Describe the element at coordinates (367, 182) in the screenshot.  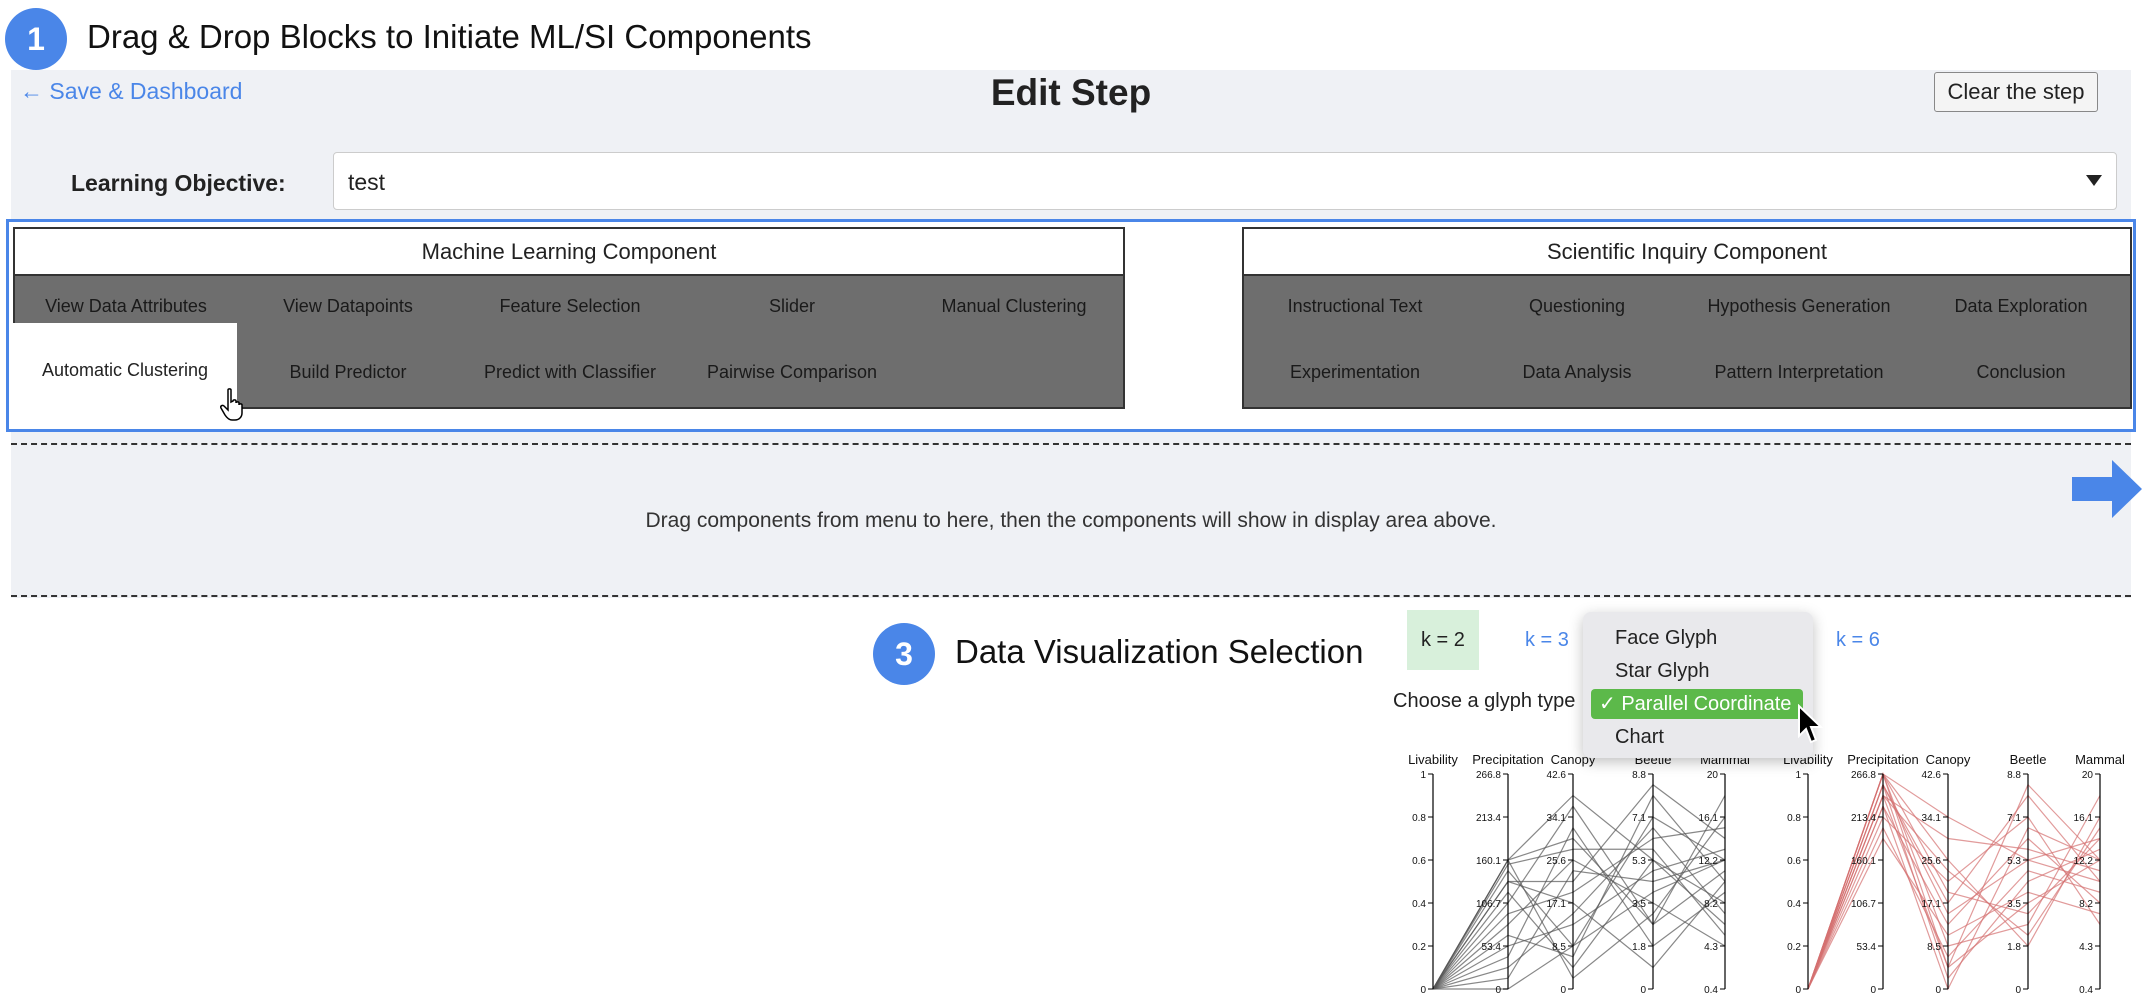
I see `learning-objective-value: test` at that location.